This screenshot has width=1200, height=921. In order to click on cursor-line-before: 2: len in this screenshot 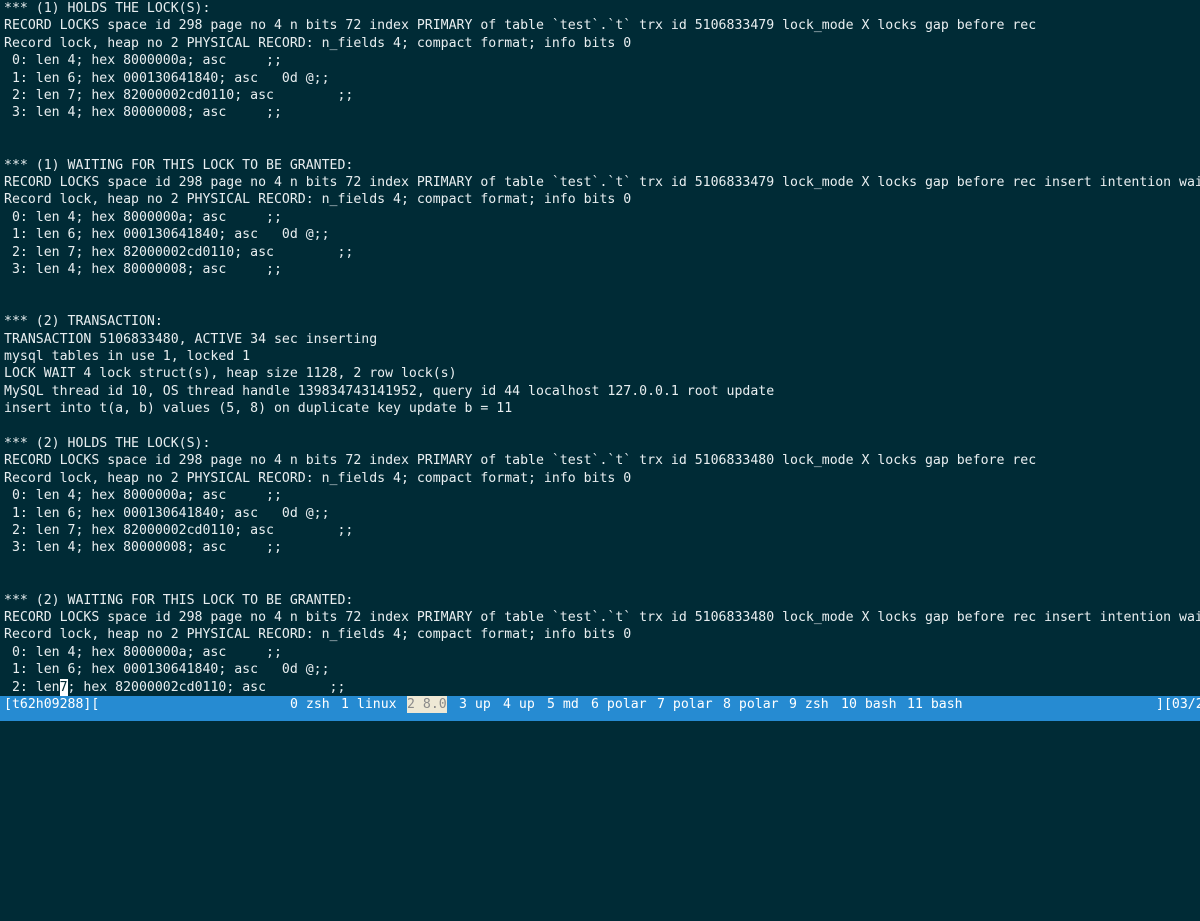, I will do `click(32, 687)`.